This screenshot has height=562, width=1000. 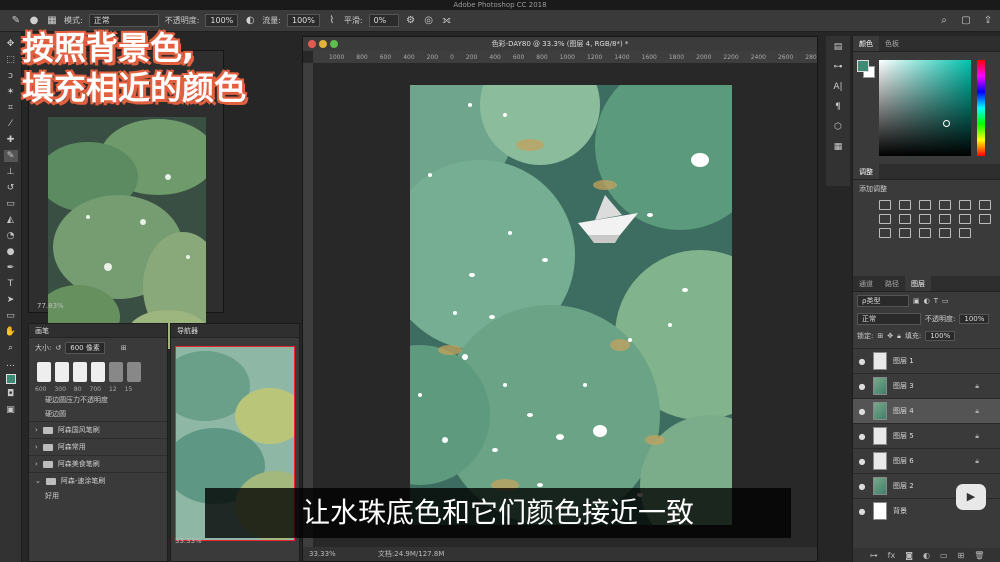 What do you see at coordinates (926, 435) in the screenshot?
I see `layer-row: ● 图层 5 🔒︎` at bounding box center [926, 435].